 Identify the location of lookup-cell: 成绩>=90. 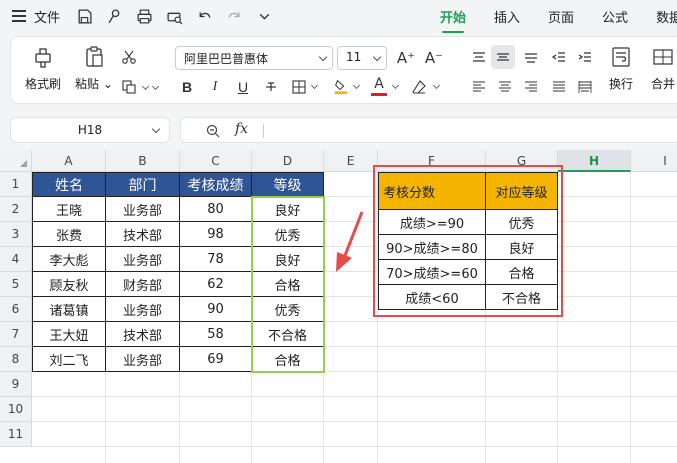
(432, 222).